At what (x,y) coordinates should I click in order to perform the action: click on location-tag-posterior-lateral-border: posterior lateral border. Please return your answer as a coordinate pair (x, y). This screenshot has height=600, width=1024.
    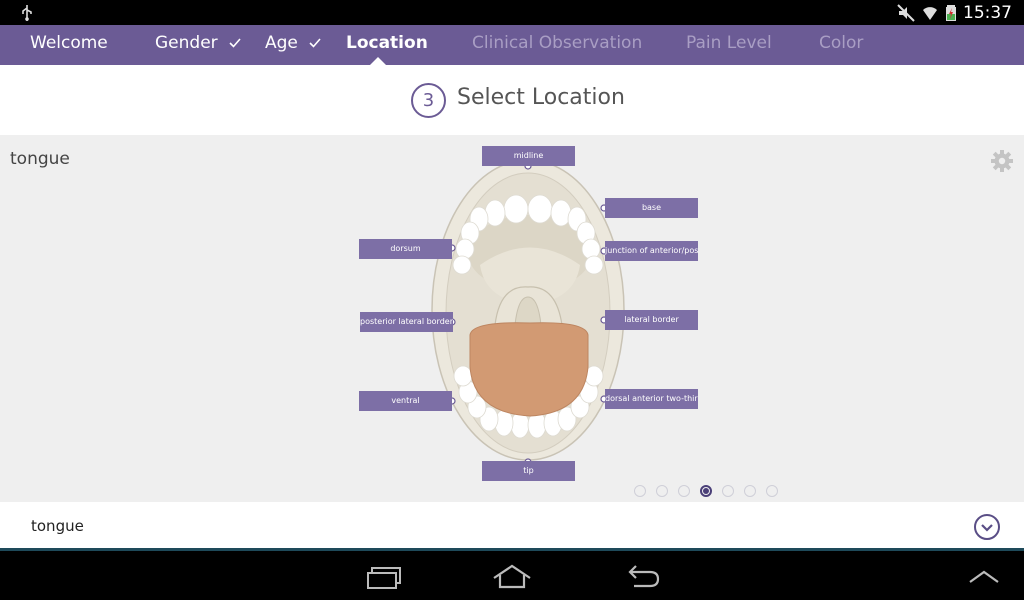
    Looking at the image, I should click on (406, 322).